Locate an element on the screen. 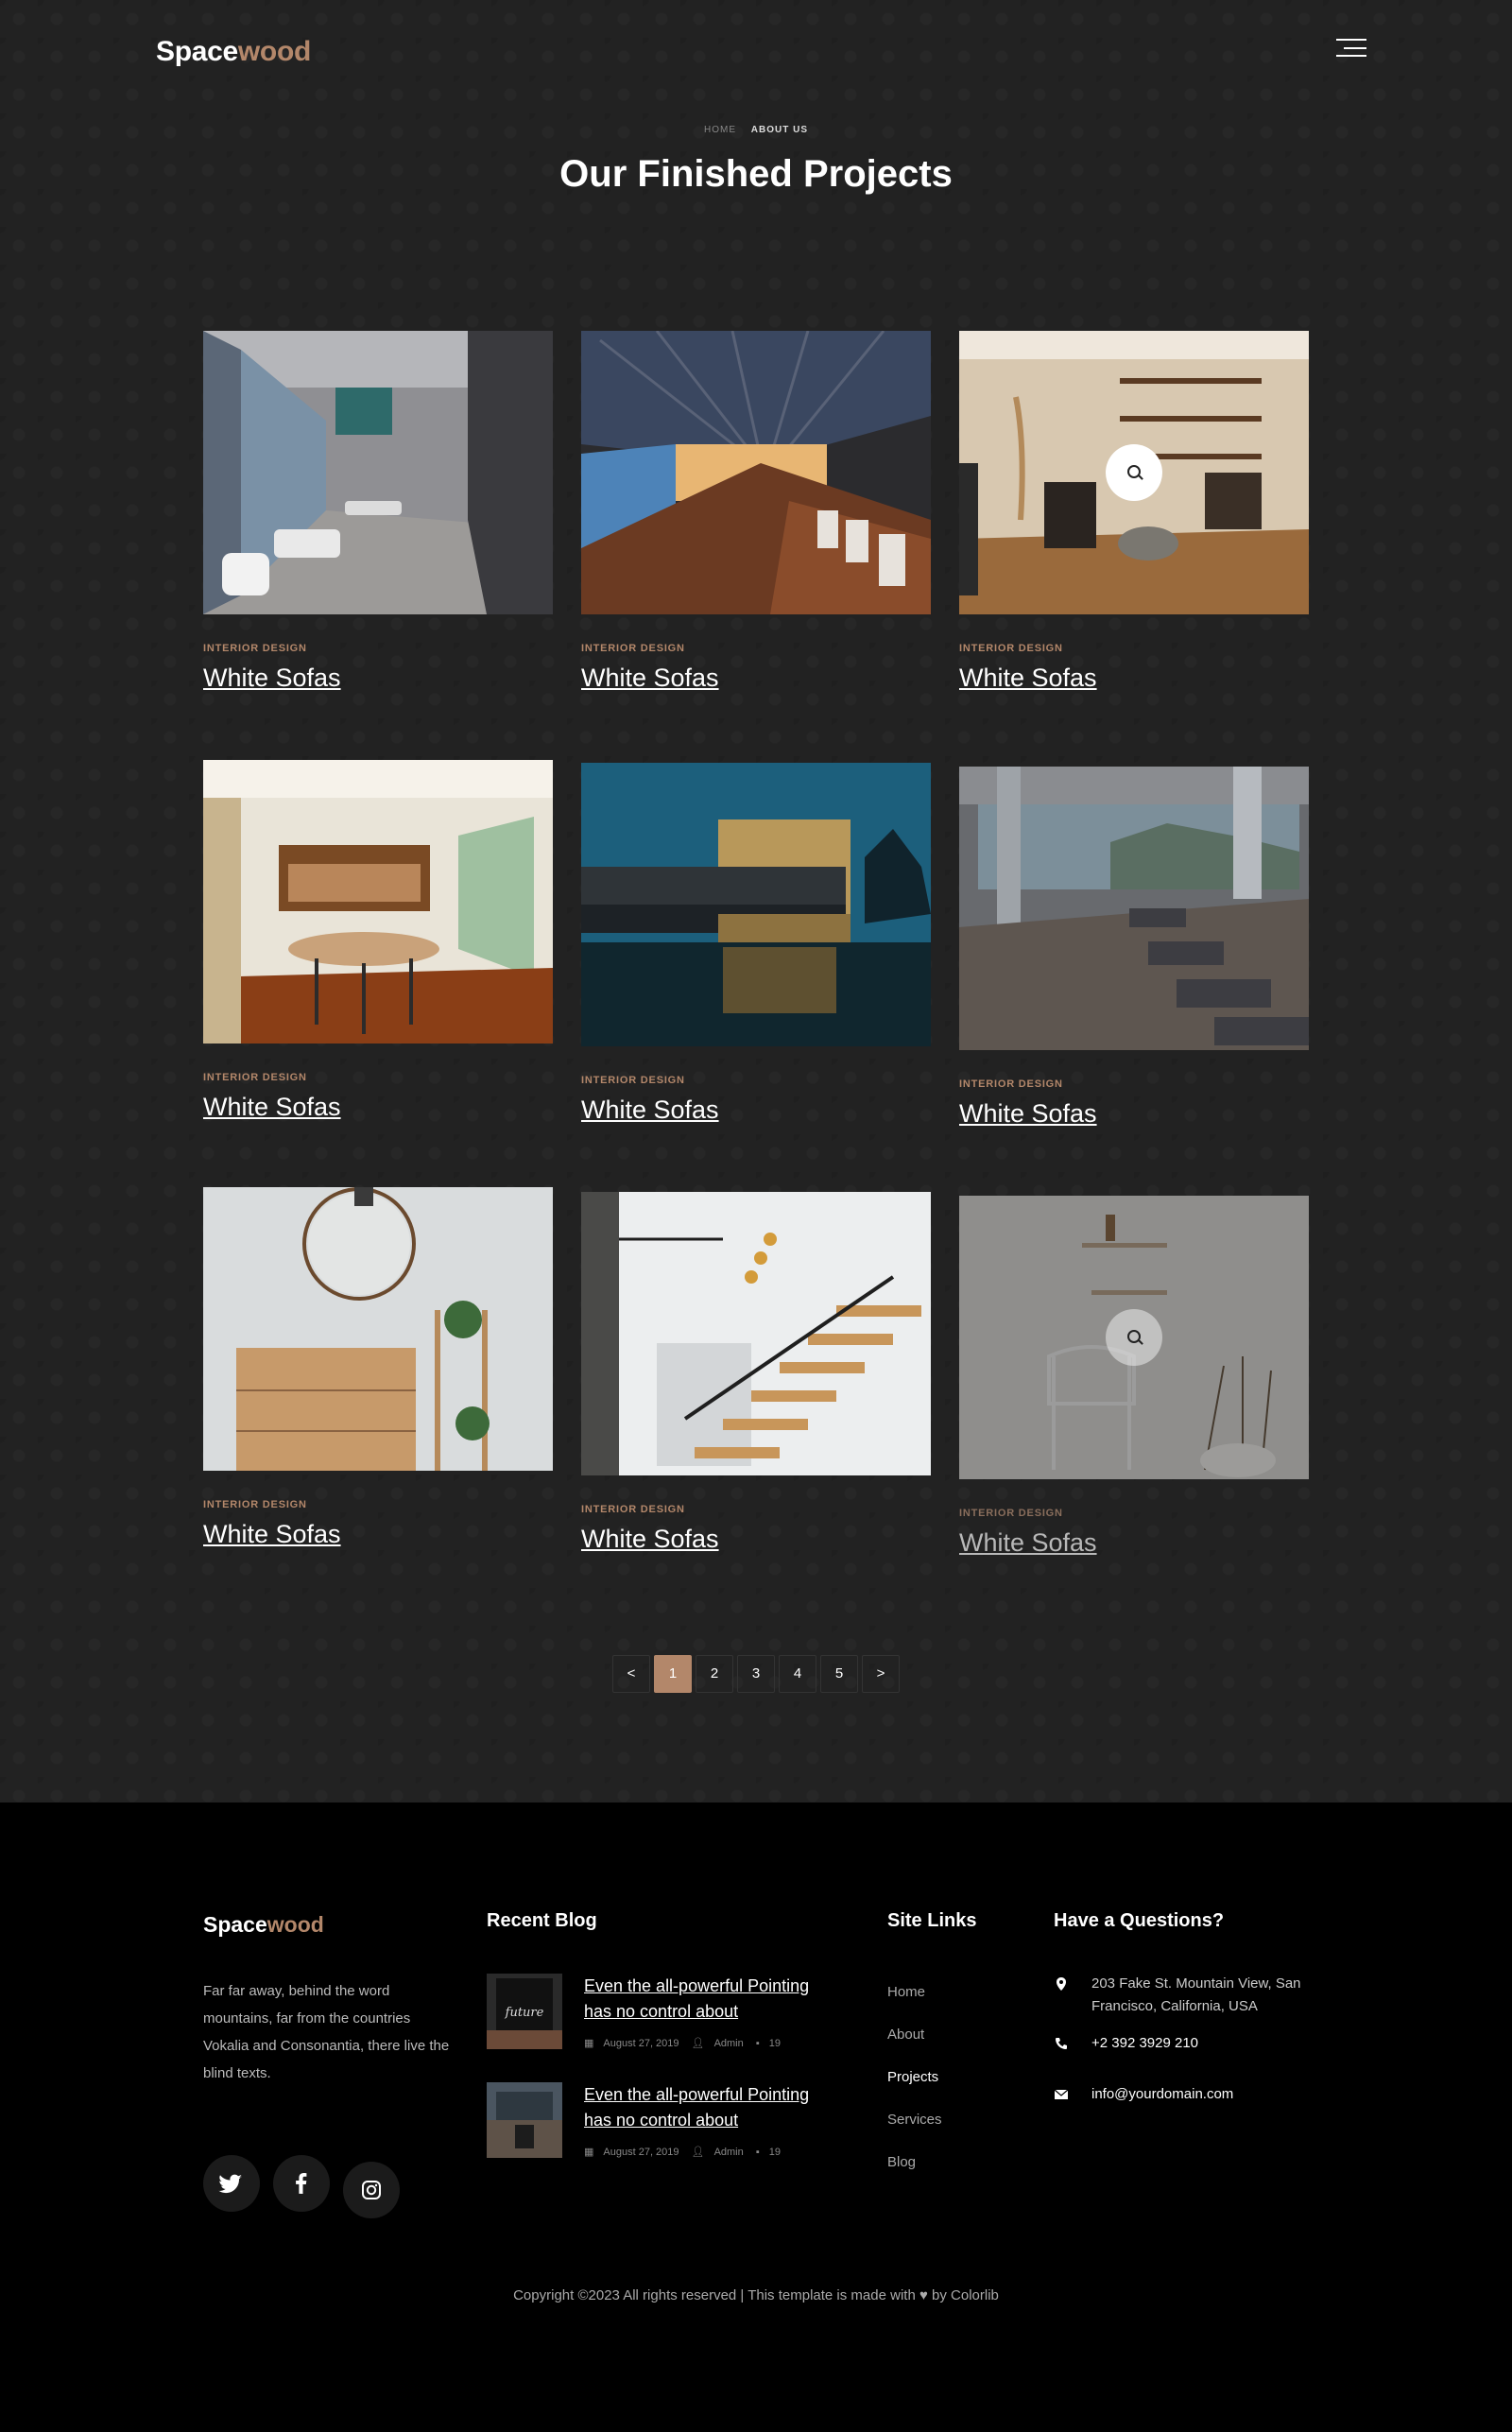 This screenshot has height=2432, width=1512. site-links-heading: Site Links is located at coordinates (932, 1921).